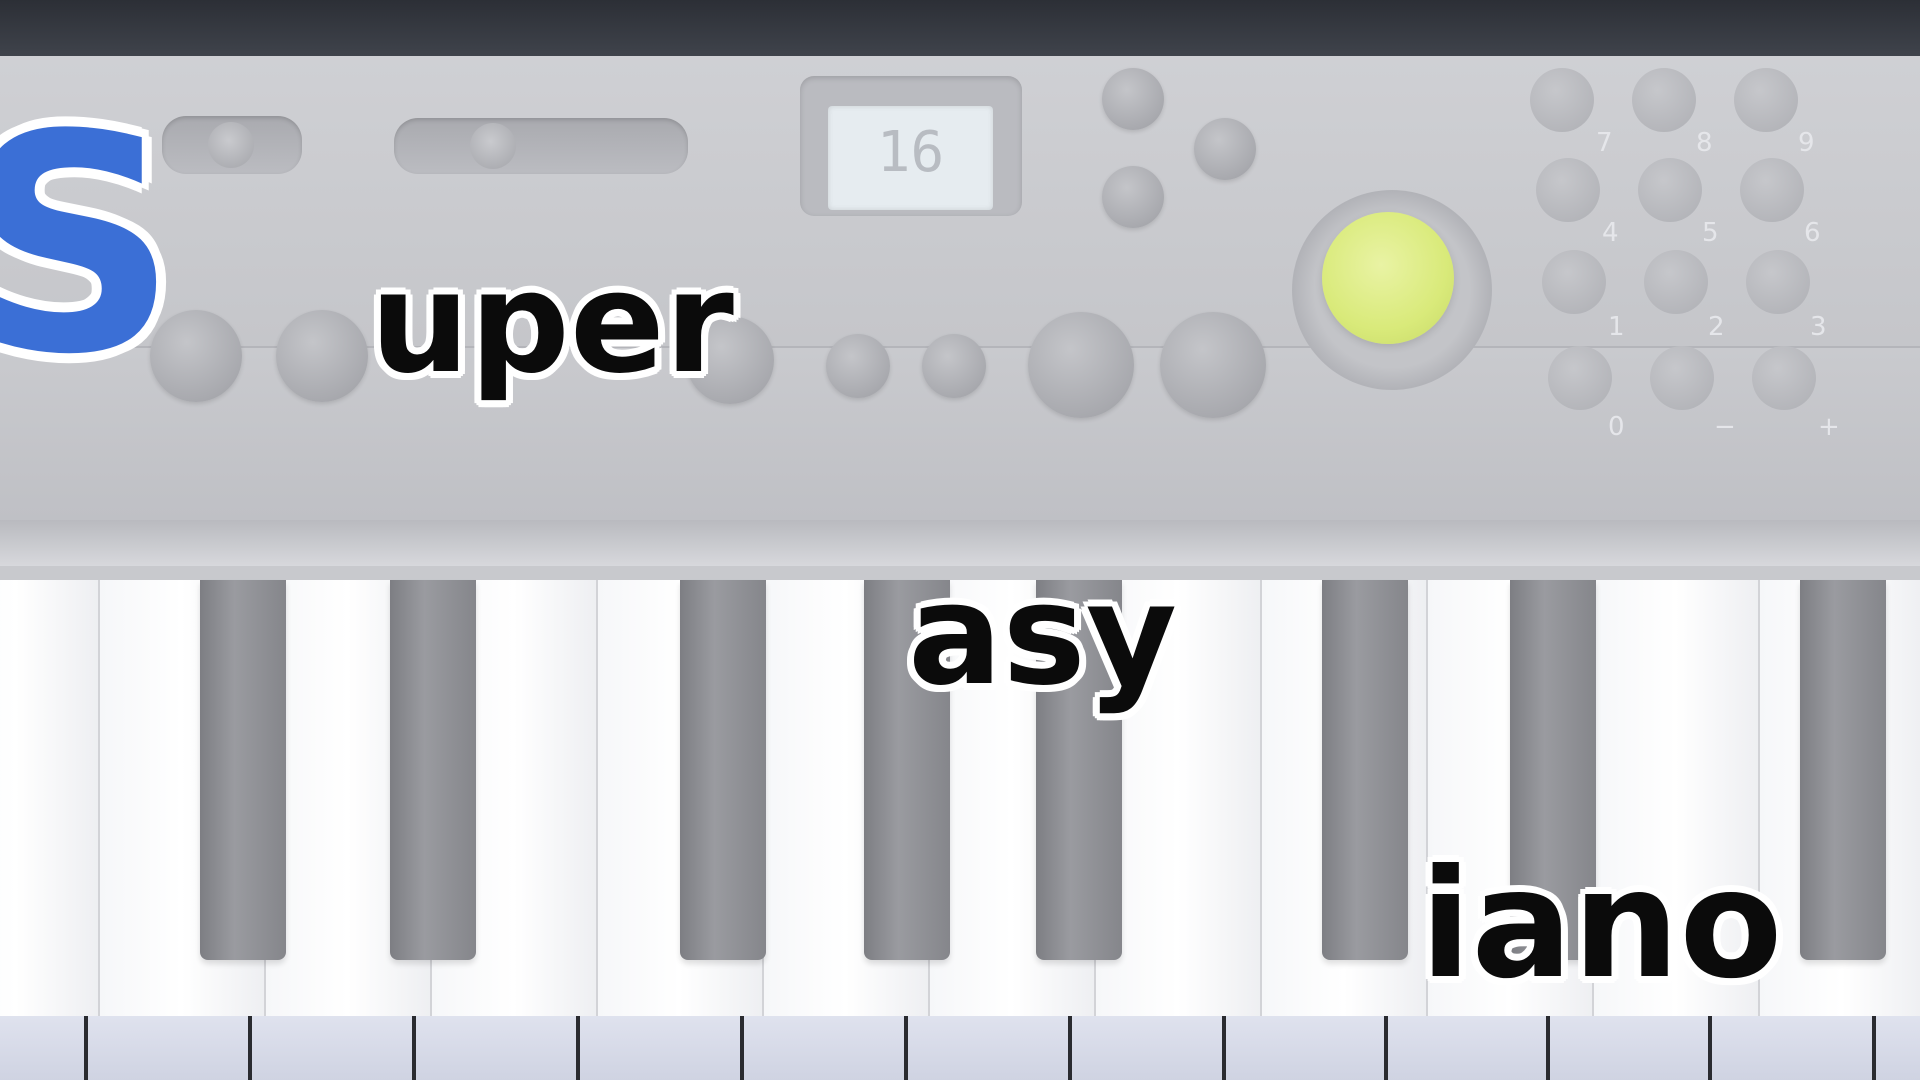 Image resolution: width=1920 pixels, height=1080 pixels. I want to click on title-initial-s: S, so click(89, 245).